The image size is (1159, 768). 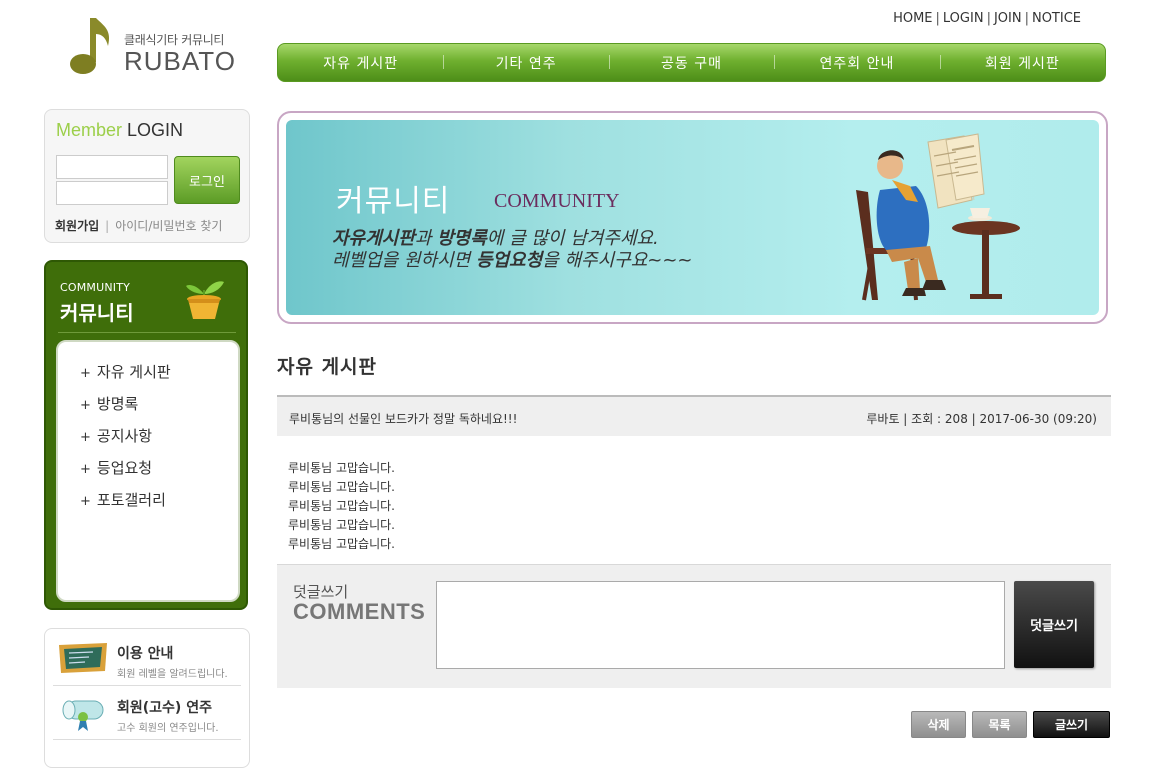 What do you see at coordinates (155, 130) in the screenshot?
I see `login-title-login: LOGIN` at bounding box center [155, 130].